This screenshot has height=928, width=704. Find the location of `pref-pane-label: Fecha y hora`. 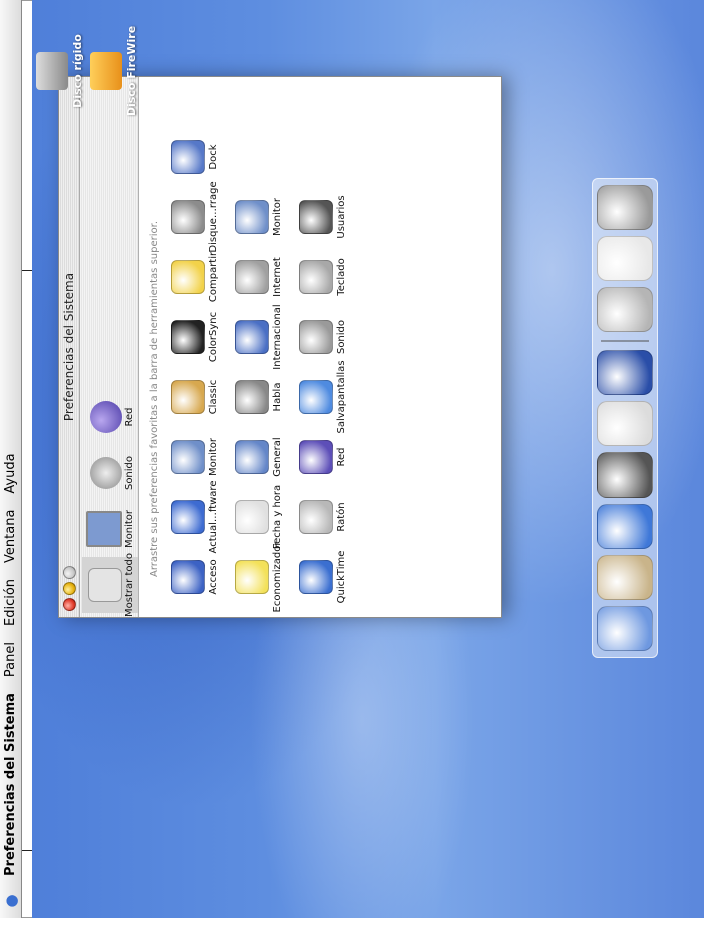

pref-pane-label: Fecha y hora is located at coordinates (277, 517).